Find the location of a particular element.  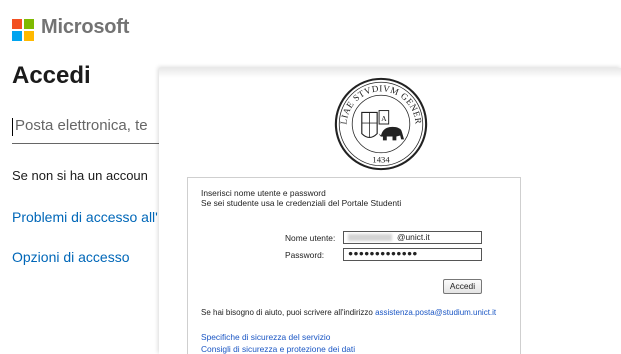

password-mask: ●●●●●●●●●●●●● is located at coordinates (383, 253).